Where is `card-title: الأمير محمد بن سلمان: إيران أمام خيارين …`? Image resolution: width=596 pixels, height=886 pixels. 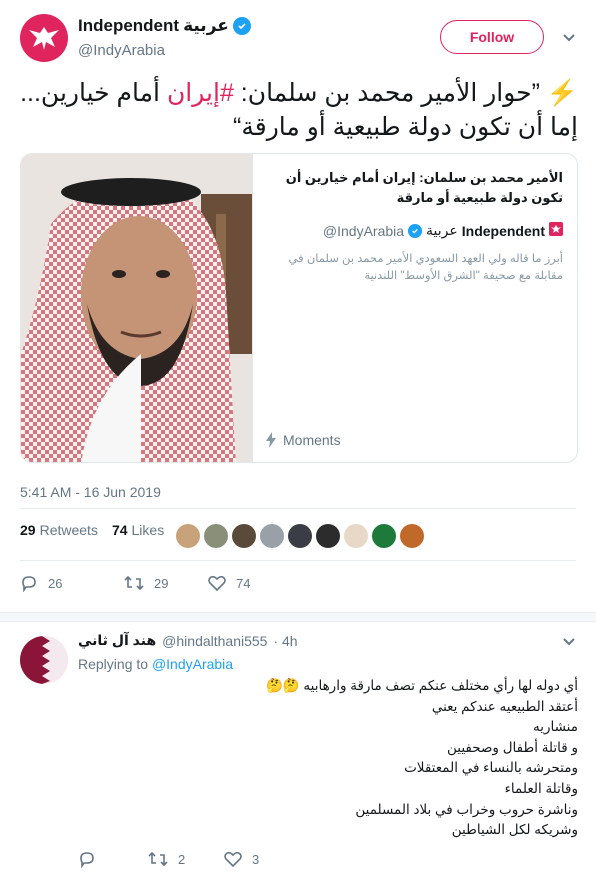 card-title: الأمير محمد بن سلمان: إيران أمام خيارين … is located at coordinates (424, 187).